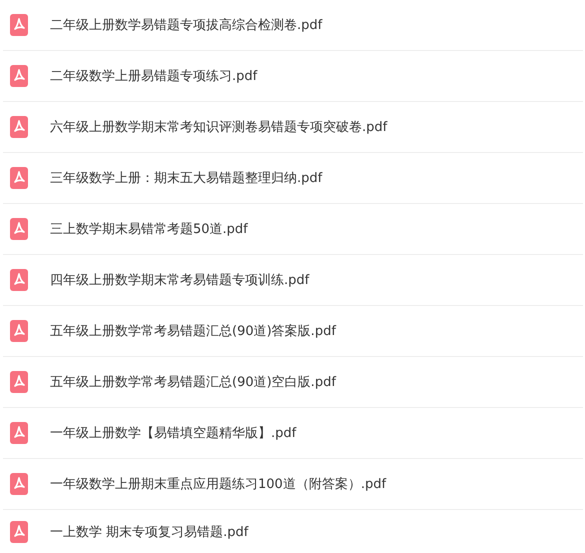  What do you see at coordinates (219, 127) in the screenshot?
I see `file-name: 六年级上册数学期末常考知识评测卷易错题专项突破卷.pdf` at bounding box center [219, 127].